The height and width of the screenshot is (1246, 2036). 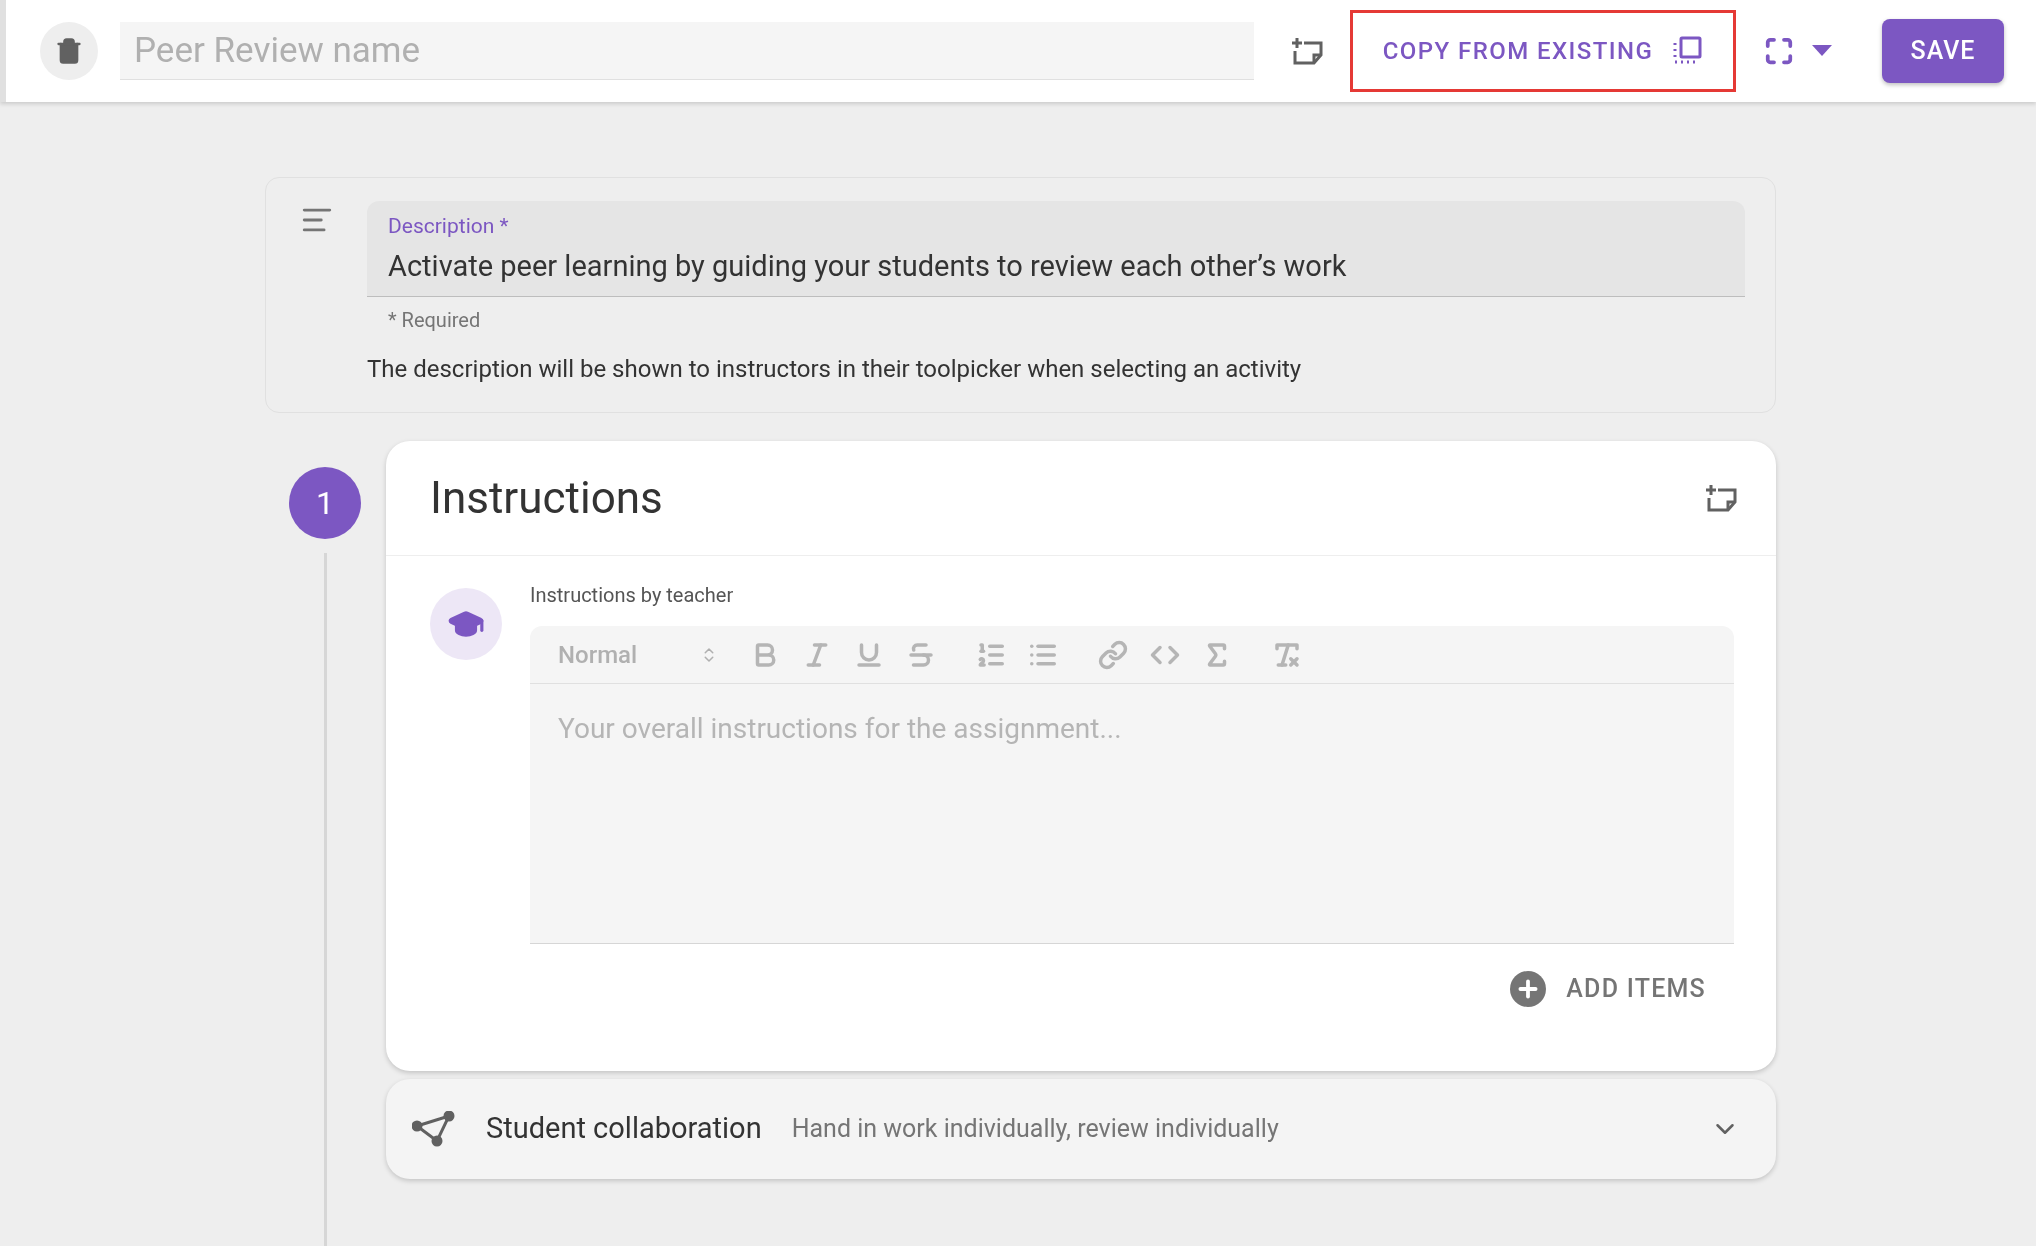 I want to click on name-field: Peer Review name, so click(x=687, y=51).